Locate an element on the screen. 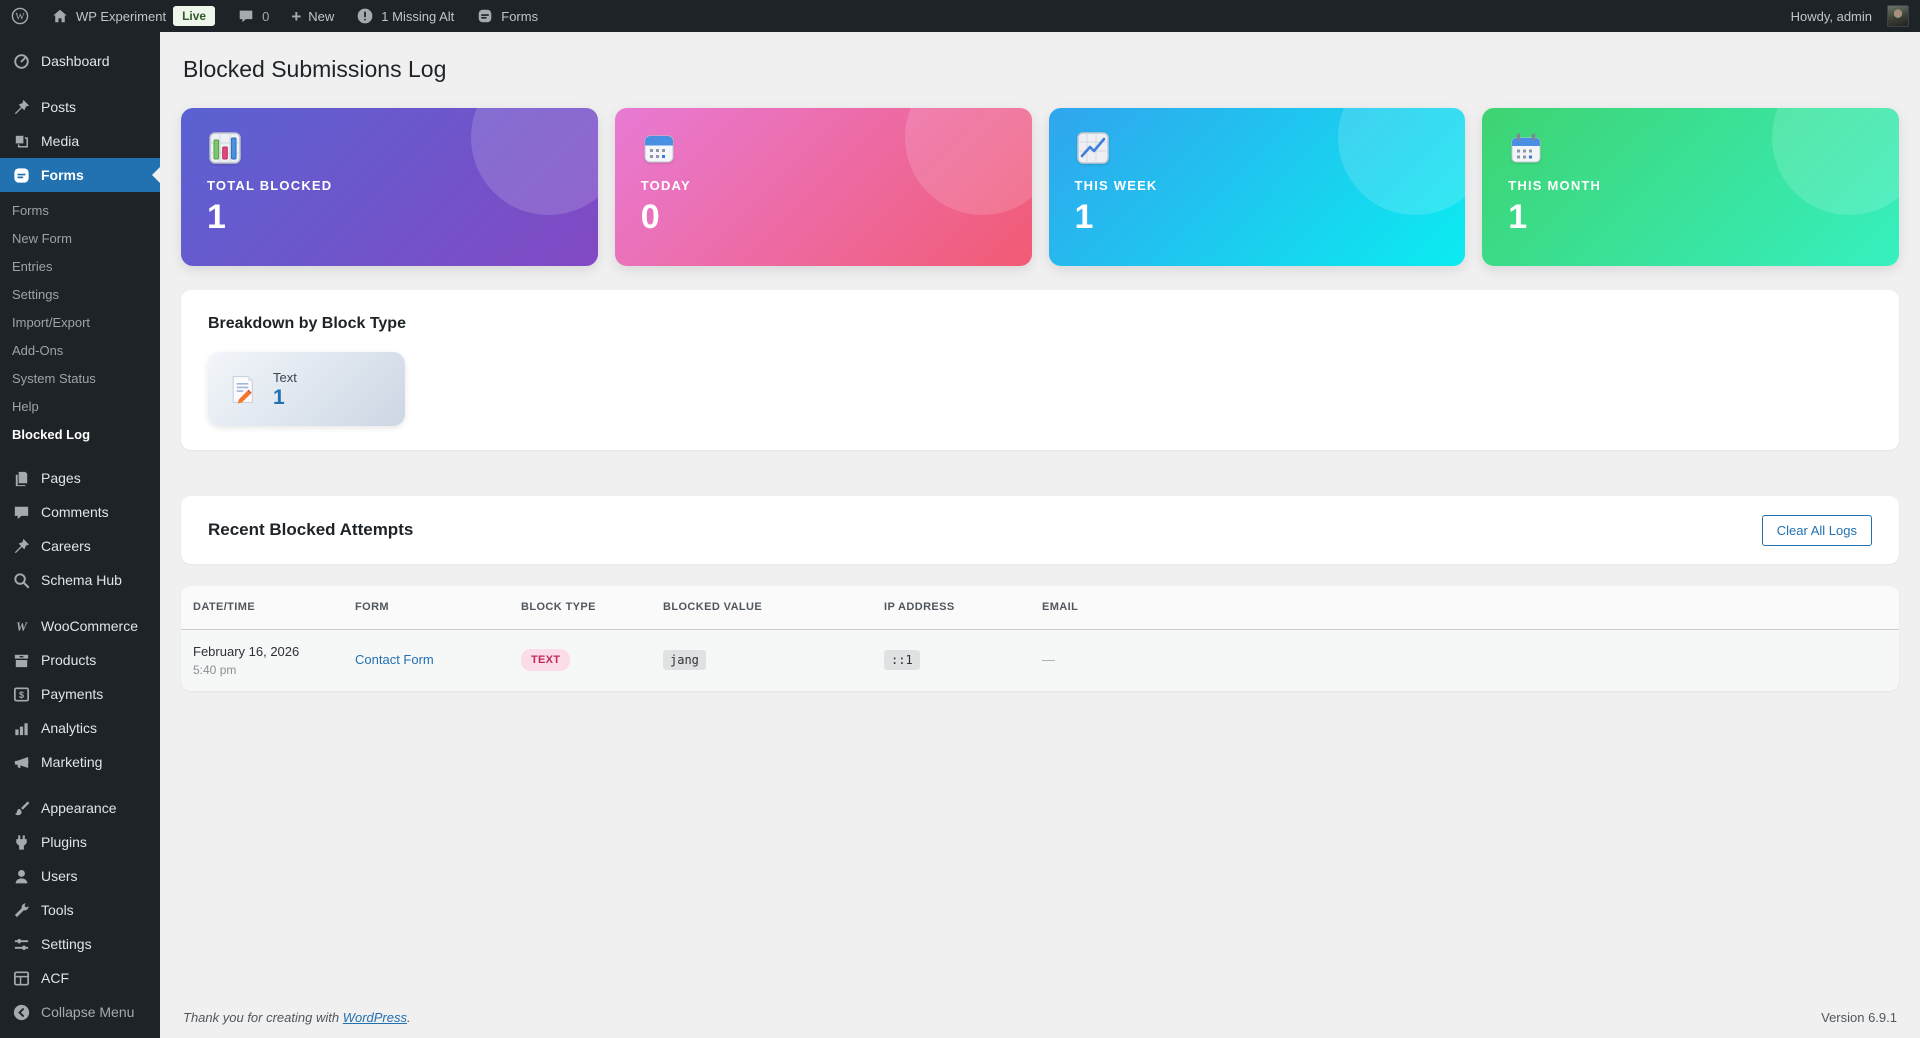 Image resolution: width=1920 pixels, height=1038 pixels. row-time: 5:40 pm is located at coordinates (215, 669).